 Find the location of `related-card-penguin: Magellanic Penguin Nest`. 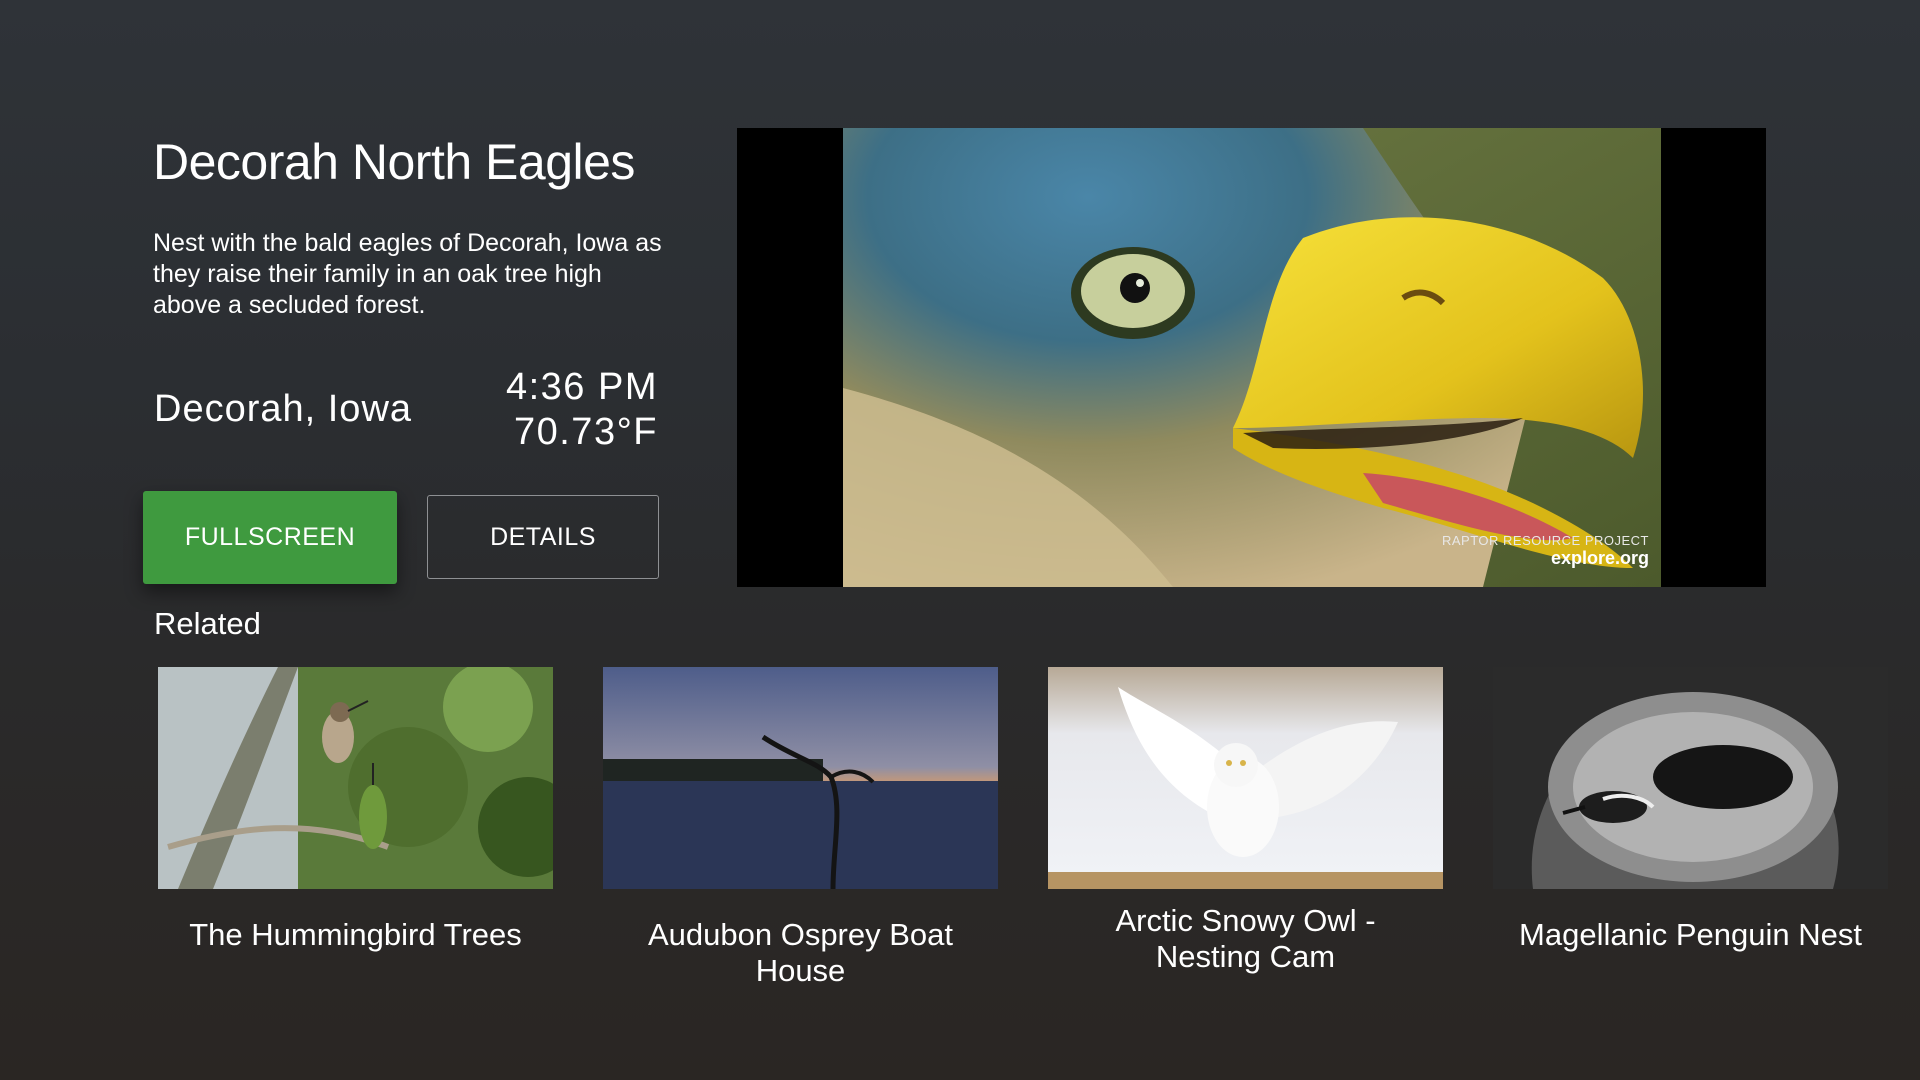

related-card-penguin: Magellanic Penguin Nest is located at coordinates (1690, 810).